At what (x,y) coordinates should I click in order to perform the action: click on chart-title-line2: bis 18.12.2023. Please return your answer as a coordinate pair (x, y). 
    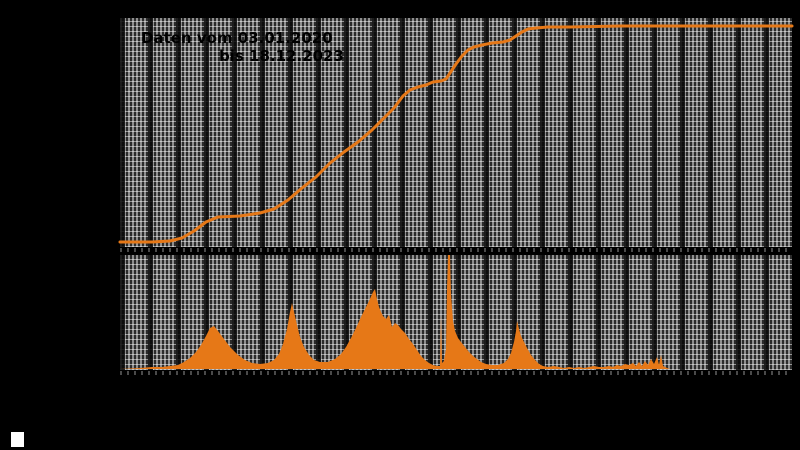
    Looking at the image, I should click on (281, 56).